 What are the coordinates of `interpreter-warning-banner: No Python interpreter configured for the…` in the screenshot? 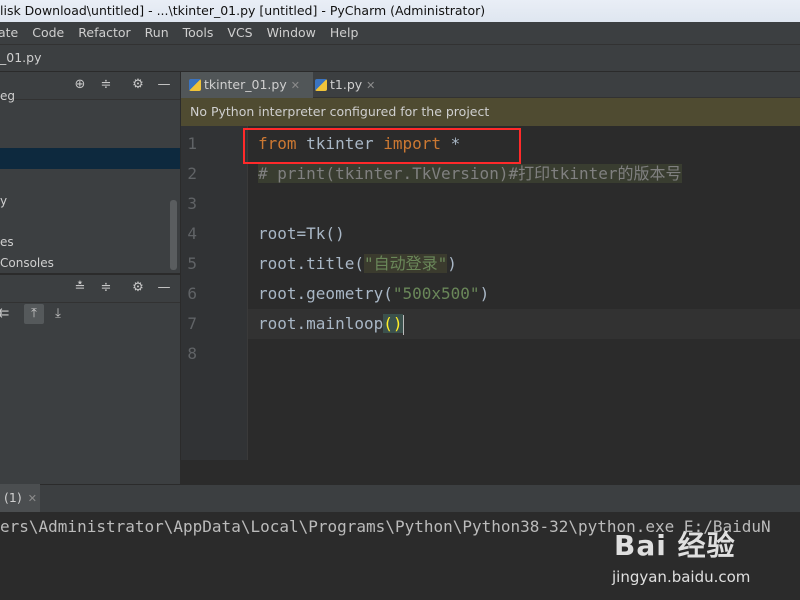 It's located at (490, 112).